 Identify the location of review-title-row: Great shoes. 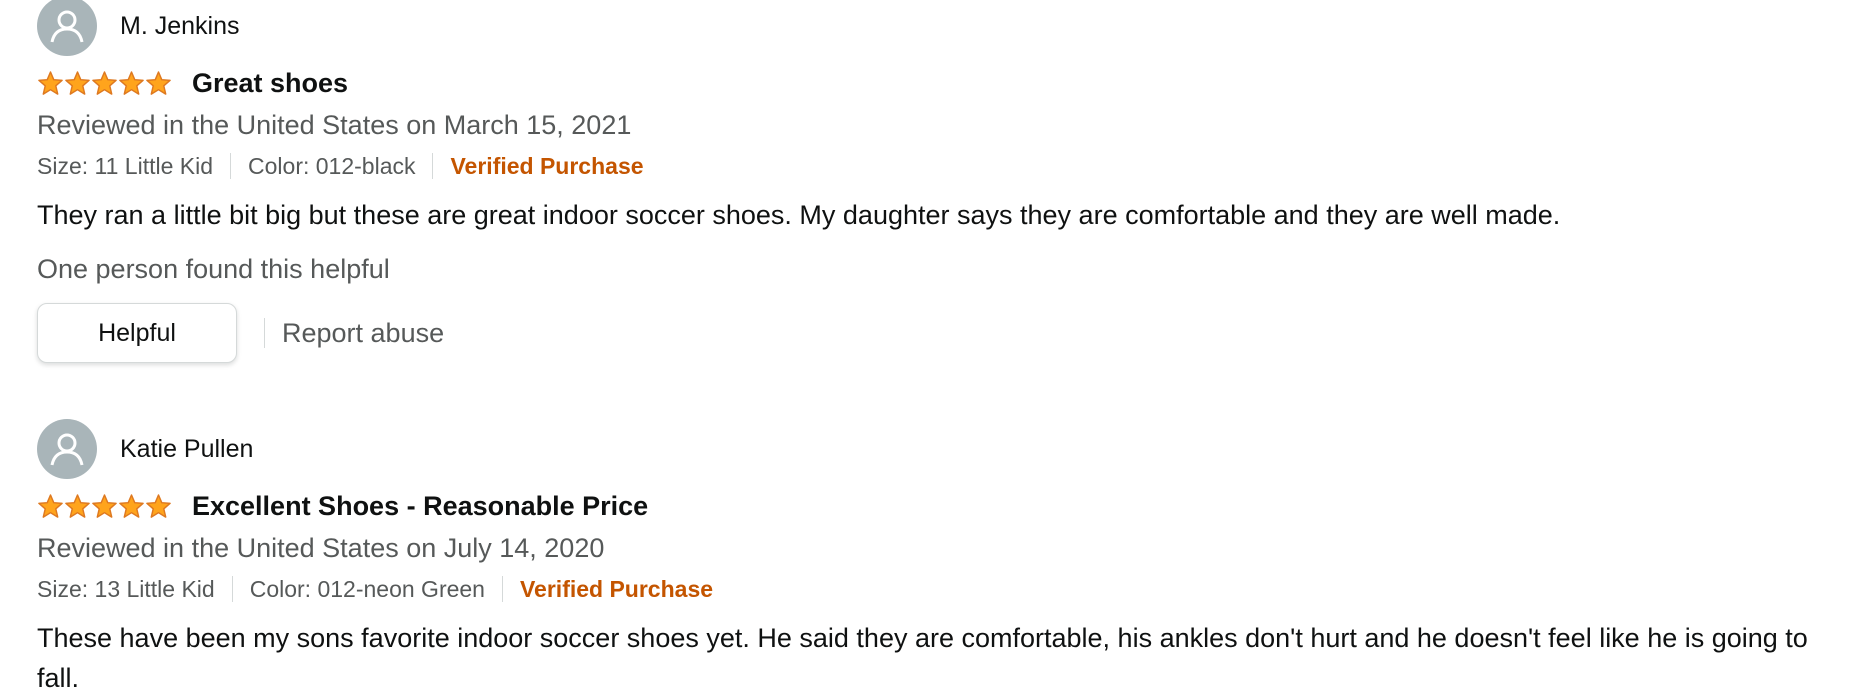
(927, 83).